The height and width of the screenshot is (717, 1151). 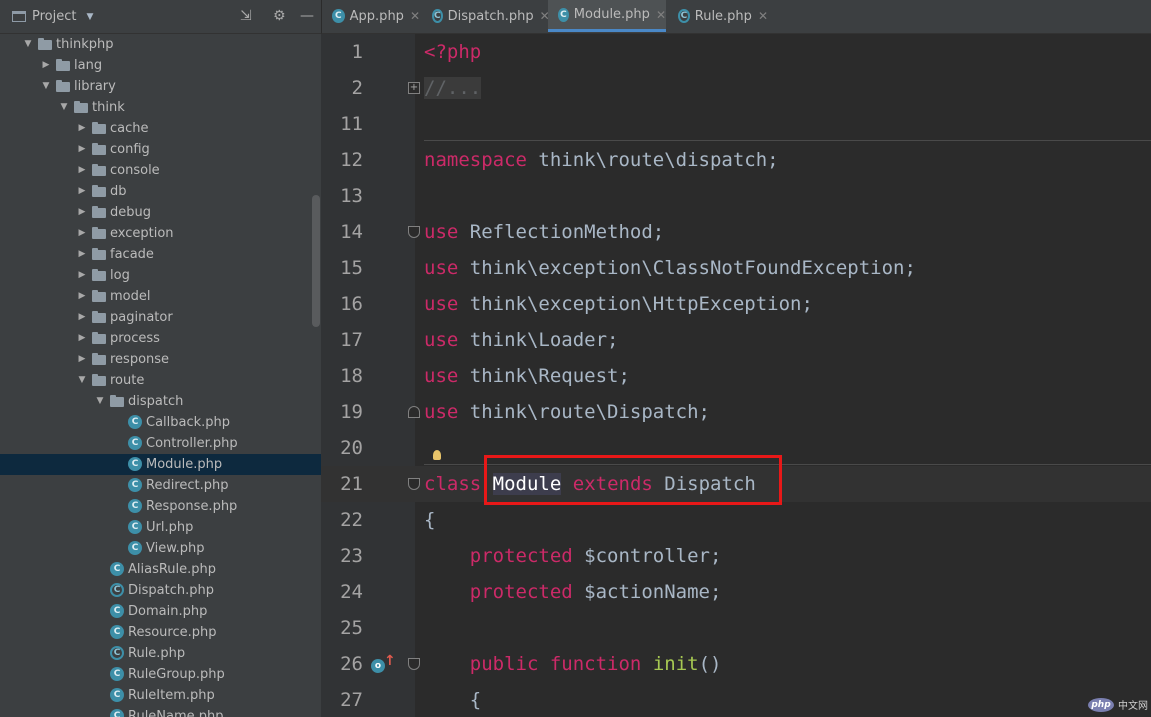 I want to click on tree-item: ▶ process, so click(x=160, y=338).